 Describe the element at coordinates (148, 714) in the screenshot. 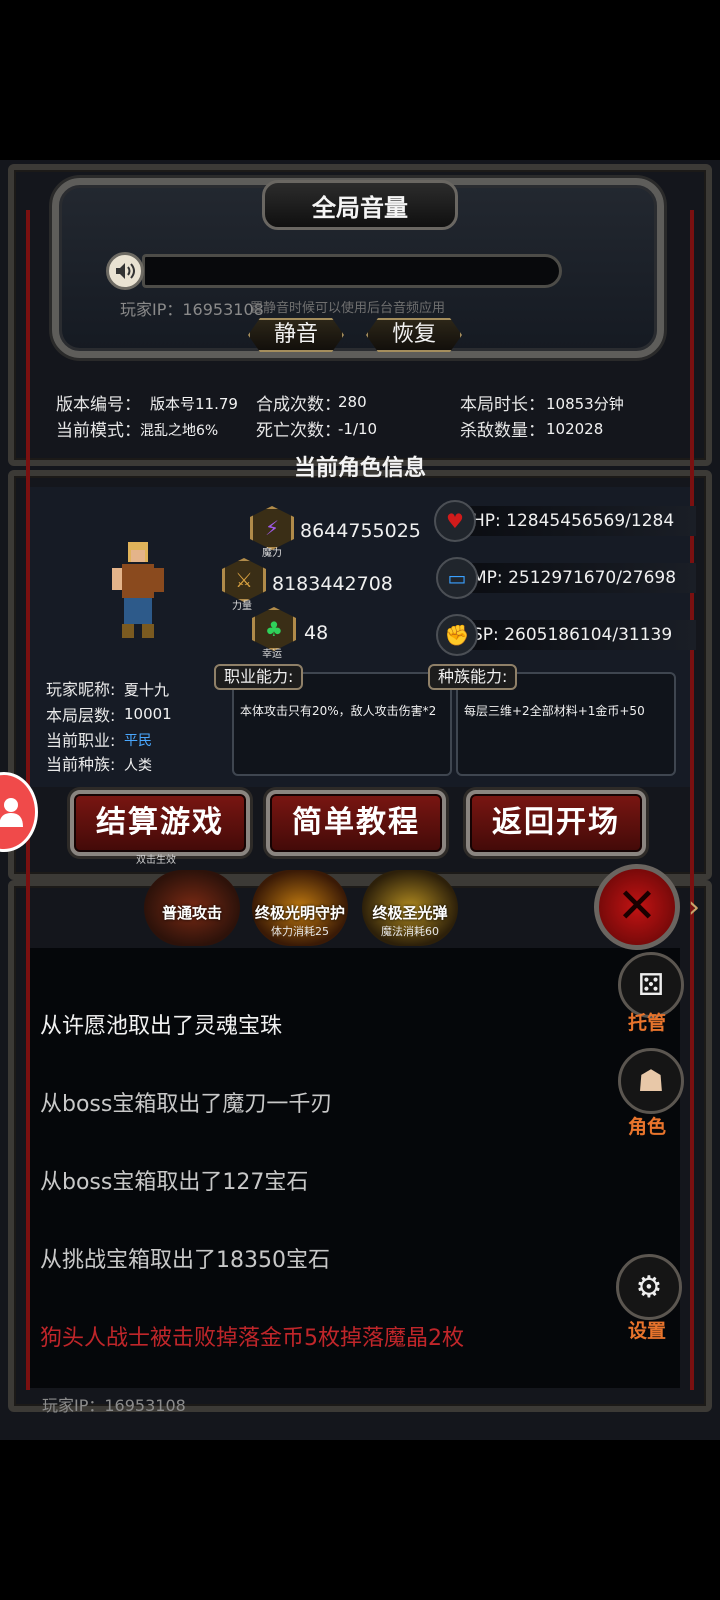

I see `floor-value: 10001` at that location.